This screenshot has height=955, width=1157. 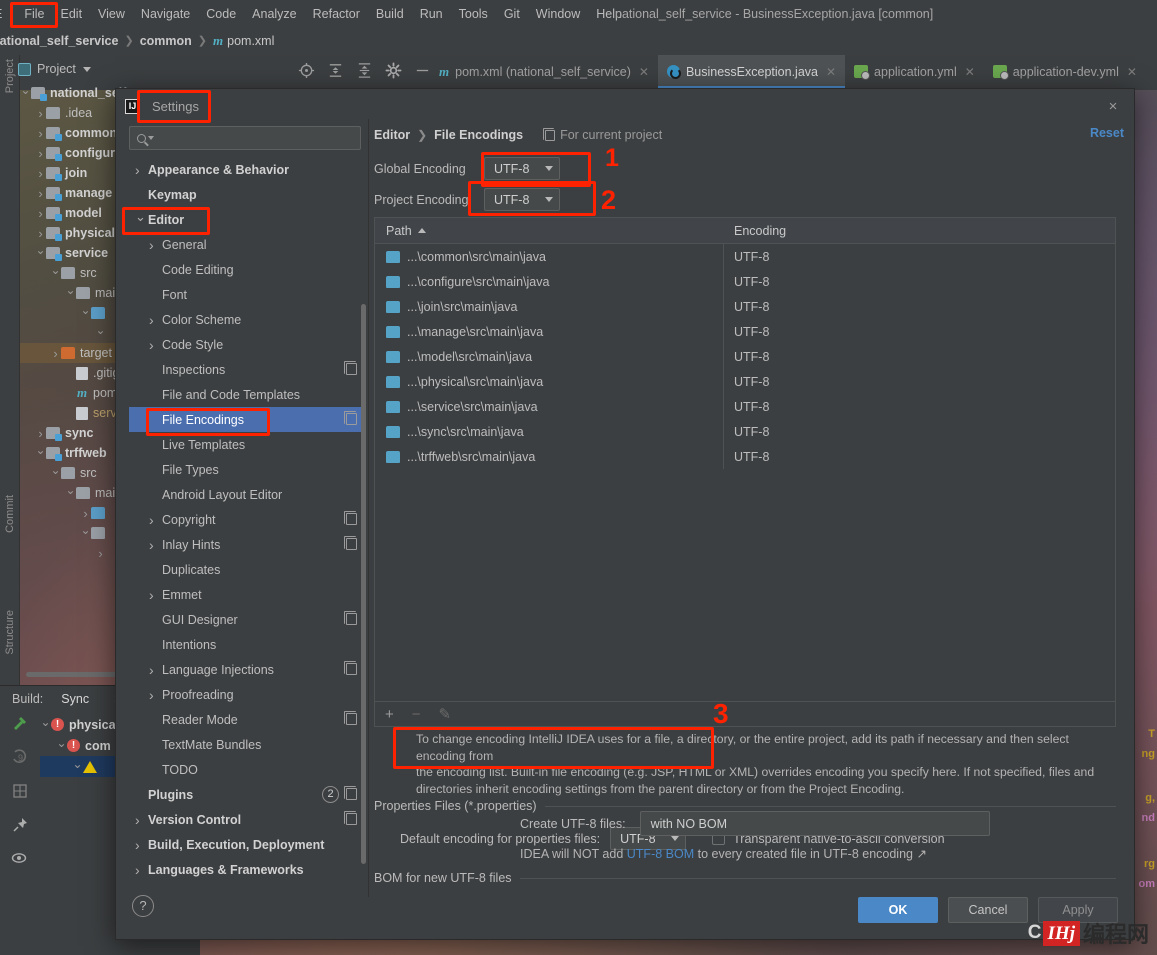 What do you see at coordinates (544, 71) in the screenshot?
I see `editor-tab: m pom.xml (national_self_service) ✕` at bounding box center [544, 71].